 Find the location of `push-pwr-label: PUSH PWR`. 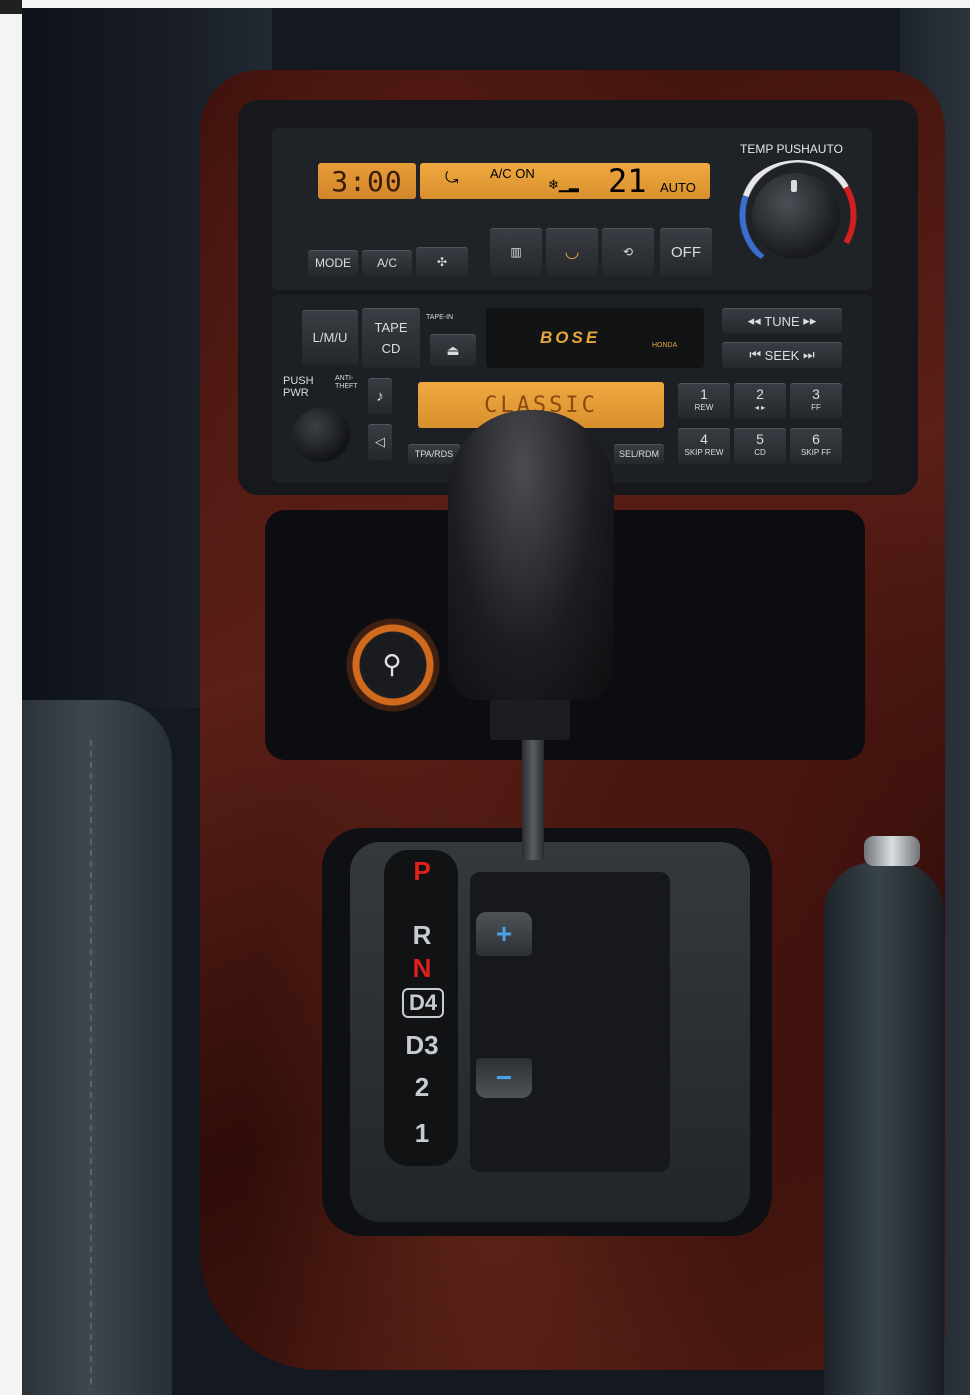

push-pwr-label: PUSH PWR is located at coordinates (298, 387).